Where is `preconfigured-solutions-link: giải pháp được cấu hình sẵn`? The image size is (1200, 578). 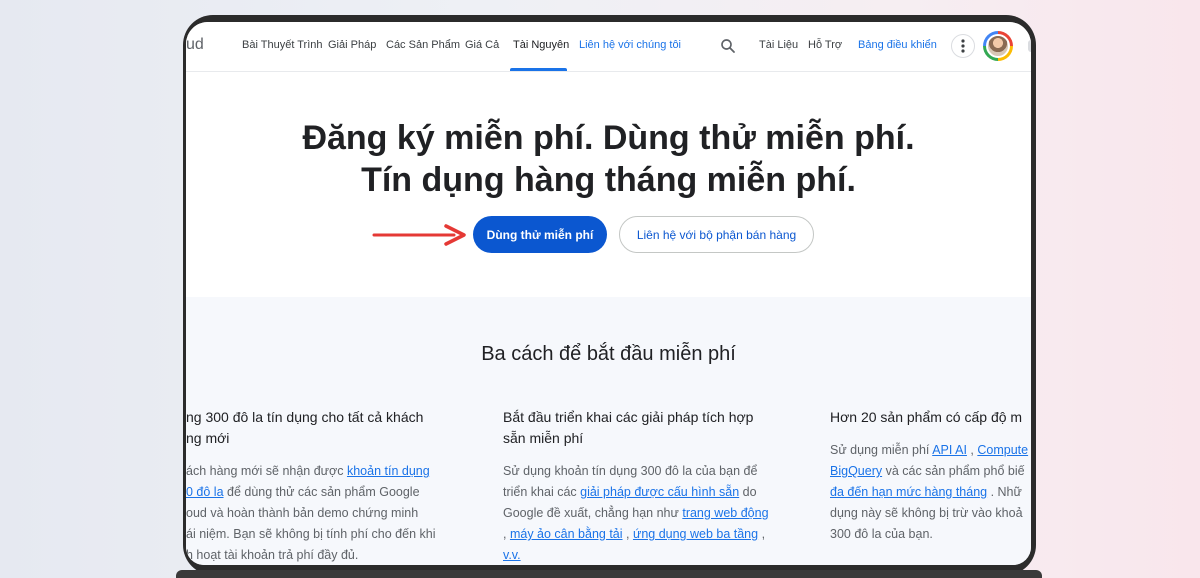 preconfigured-solutions-link: giải pháp được cấu hình sẵn is located at coordinates (659, 492).